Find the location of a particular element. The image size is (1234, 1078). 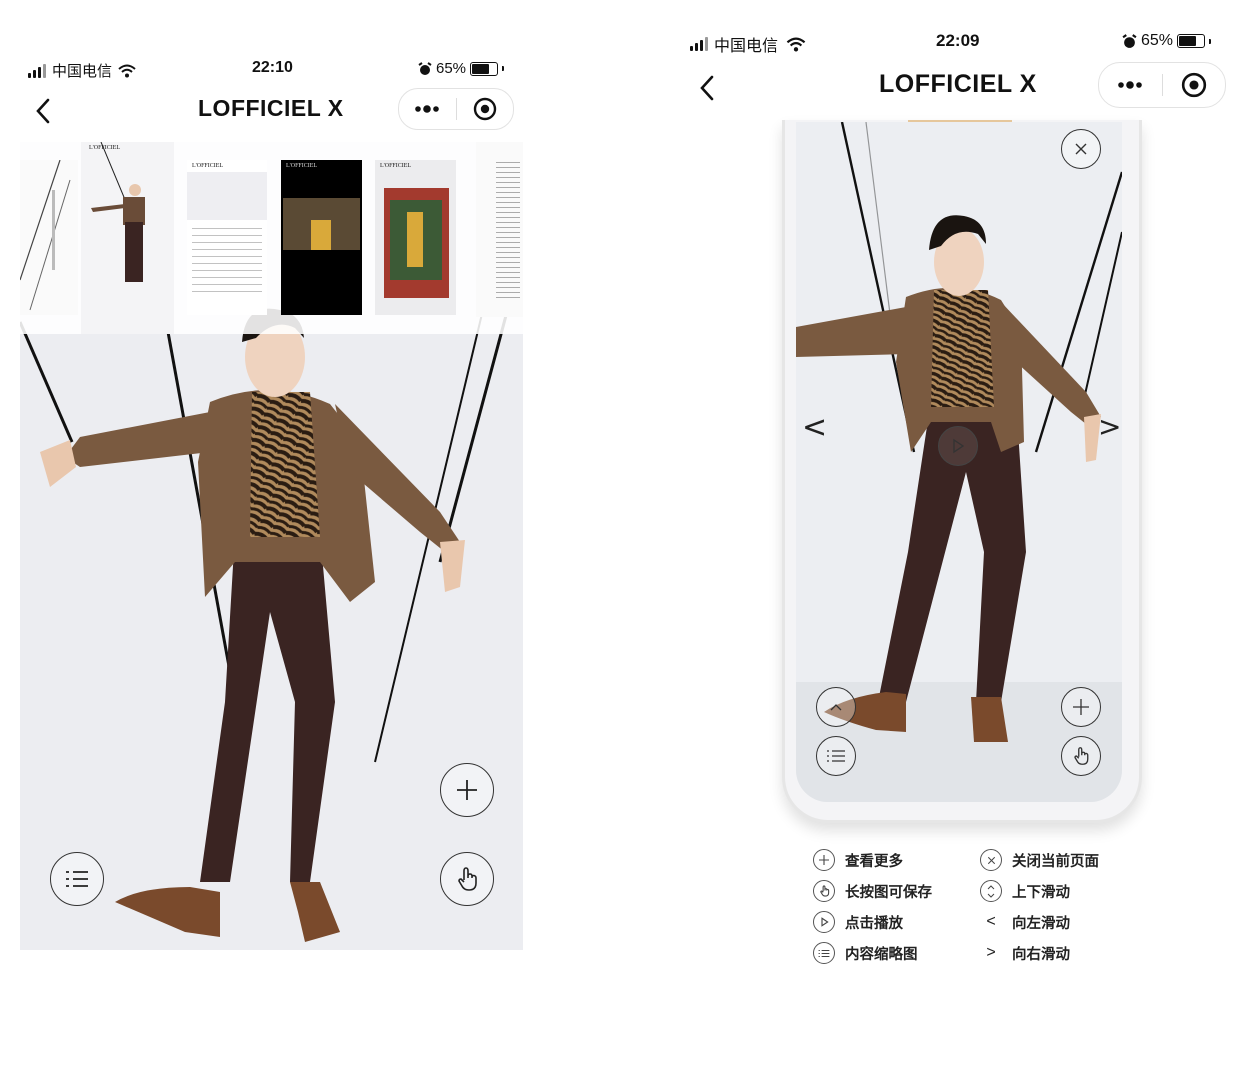

chevron-left-icon: < is located at coordinates (991, 921).